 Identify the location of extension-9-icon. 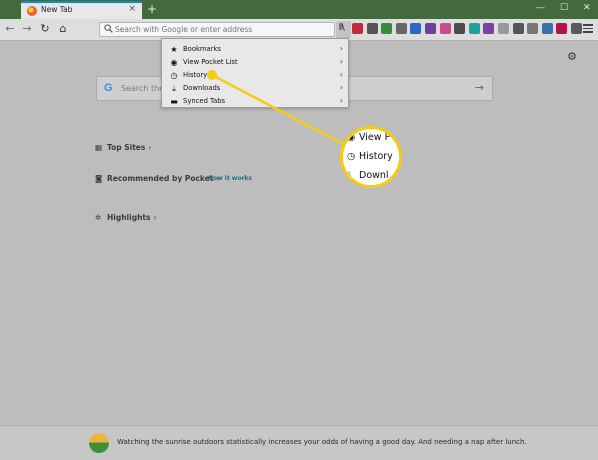
(533, 28).